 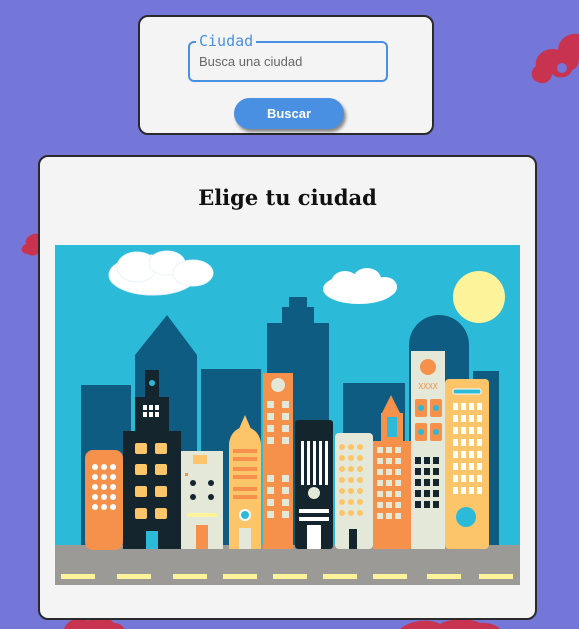 I want to click on page-title: Elige tu ciudad, so click(x=287, y=197).